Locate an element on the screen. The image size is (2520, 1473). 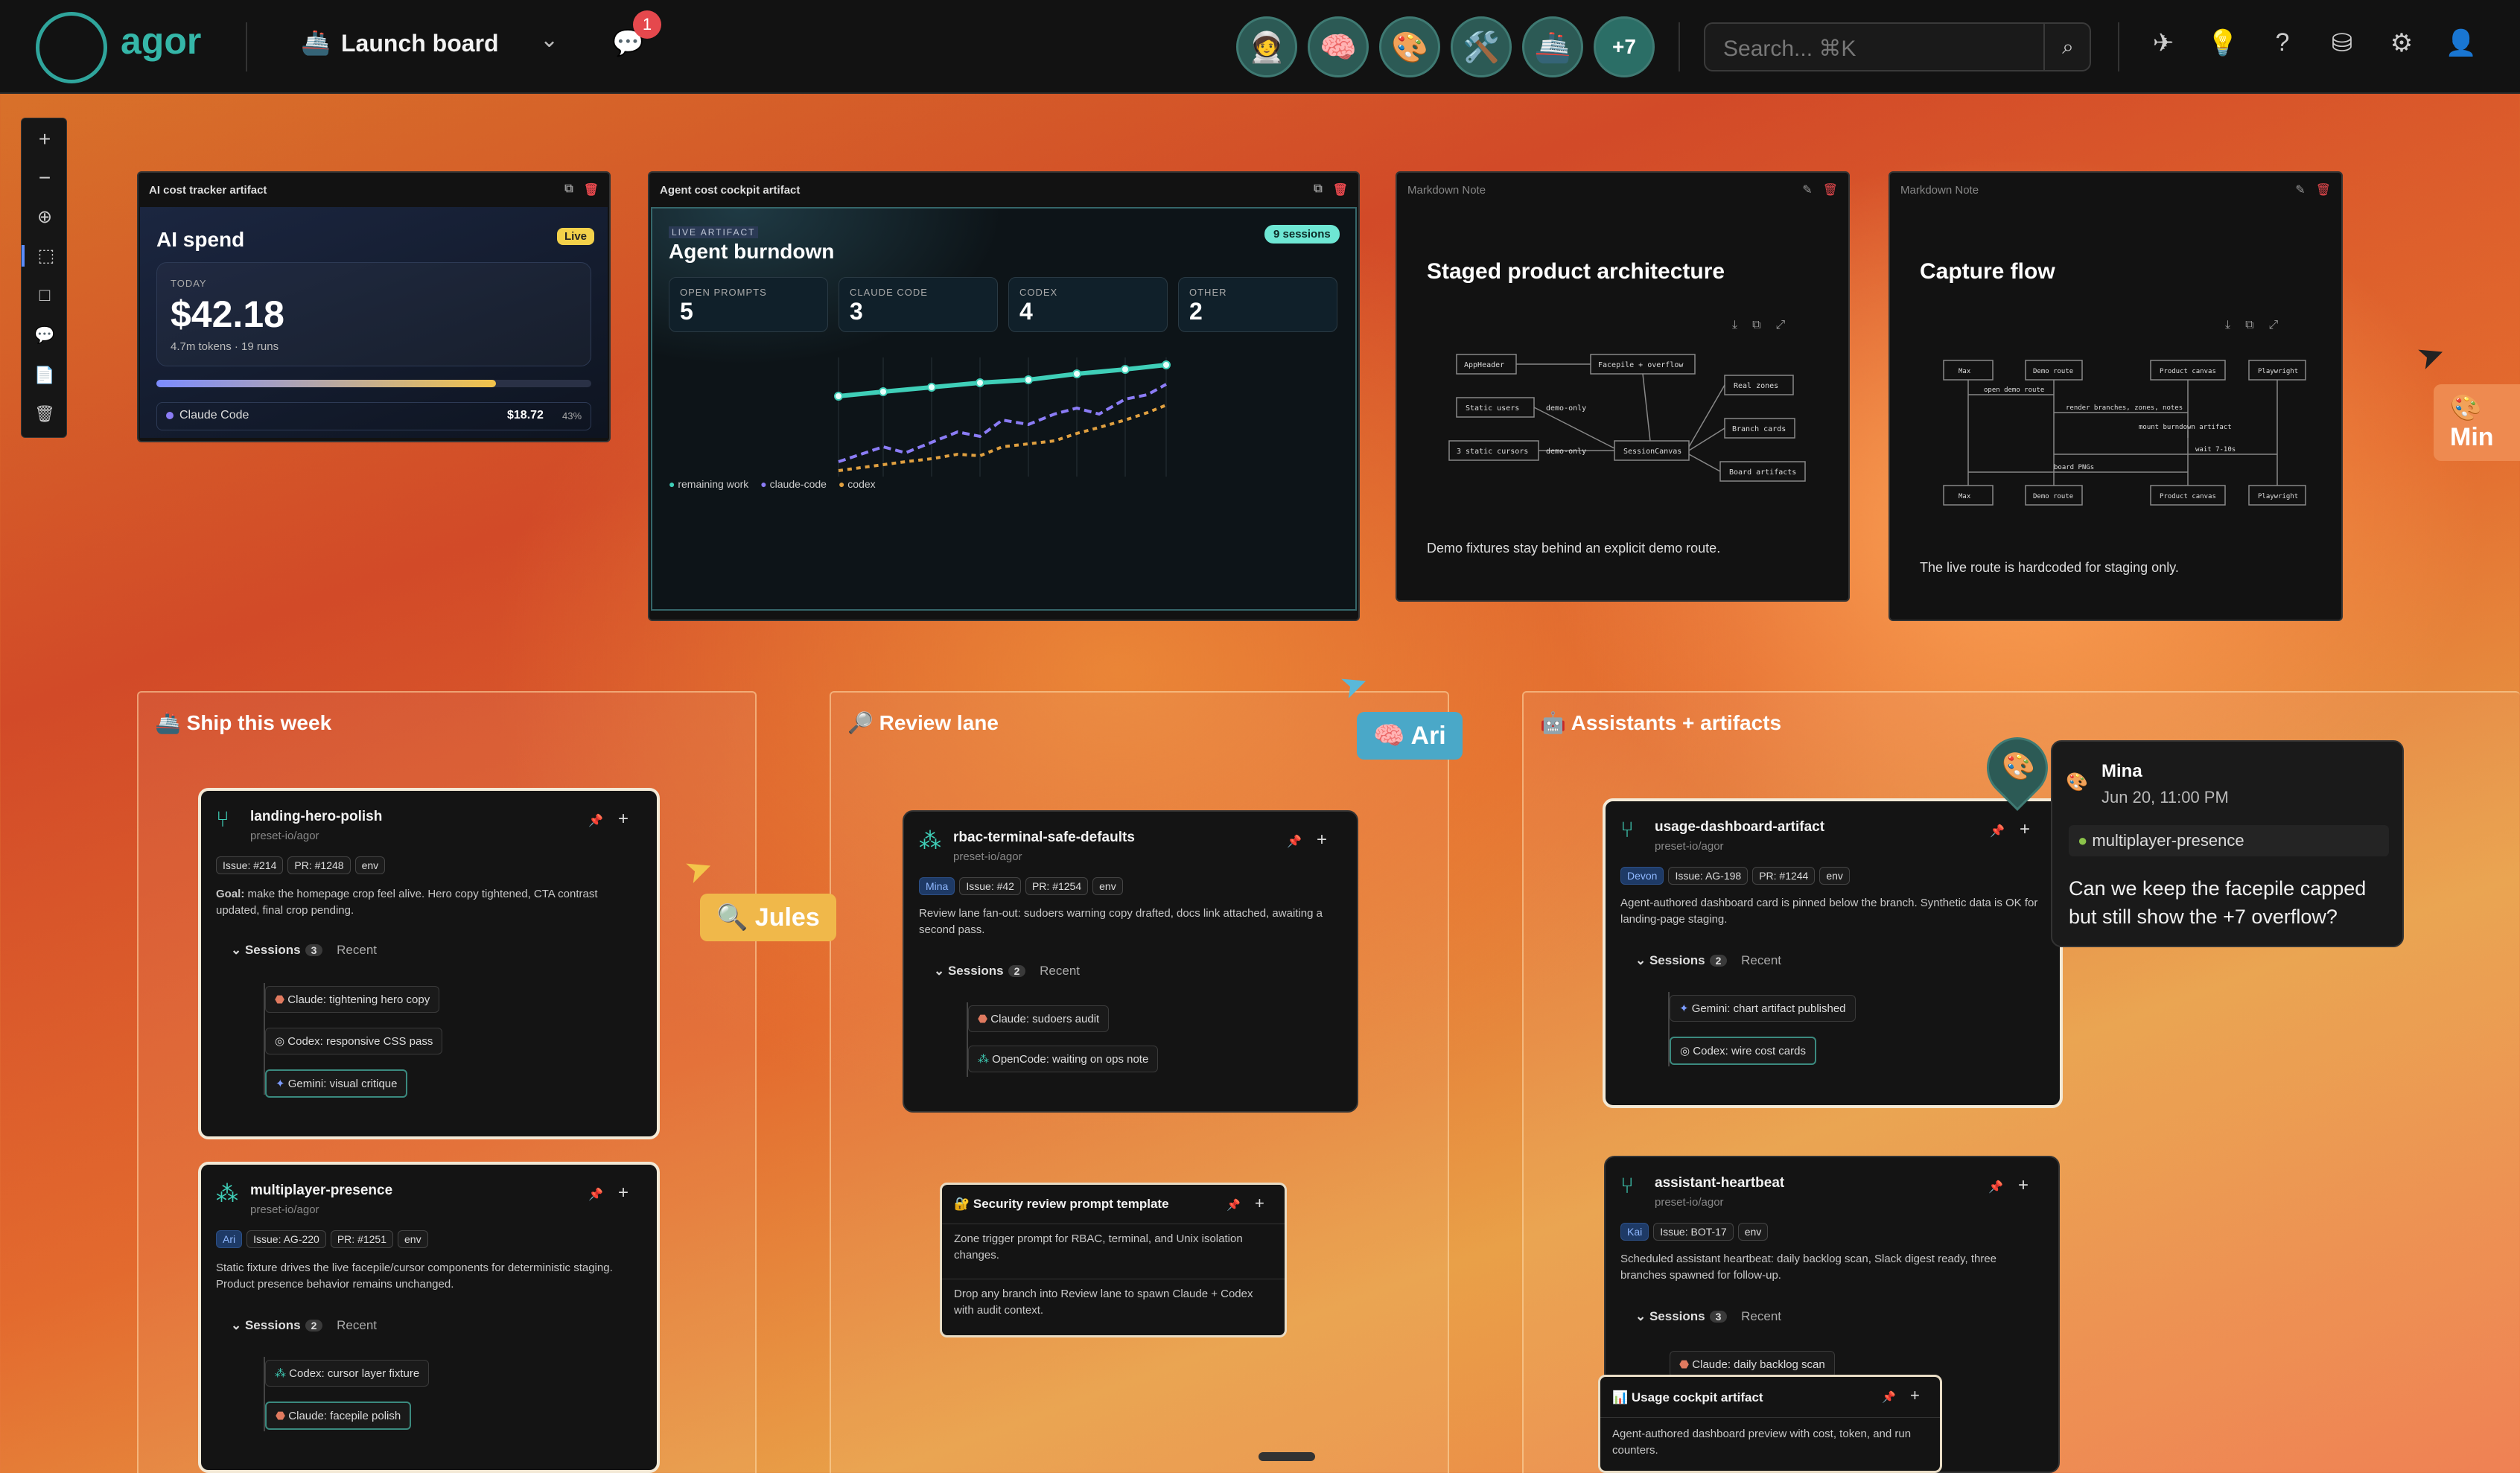
board-selector: Launch board is located at coordinates (420, 43).